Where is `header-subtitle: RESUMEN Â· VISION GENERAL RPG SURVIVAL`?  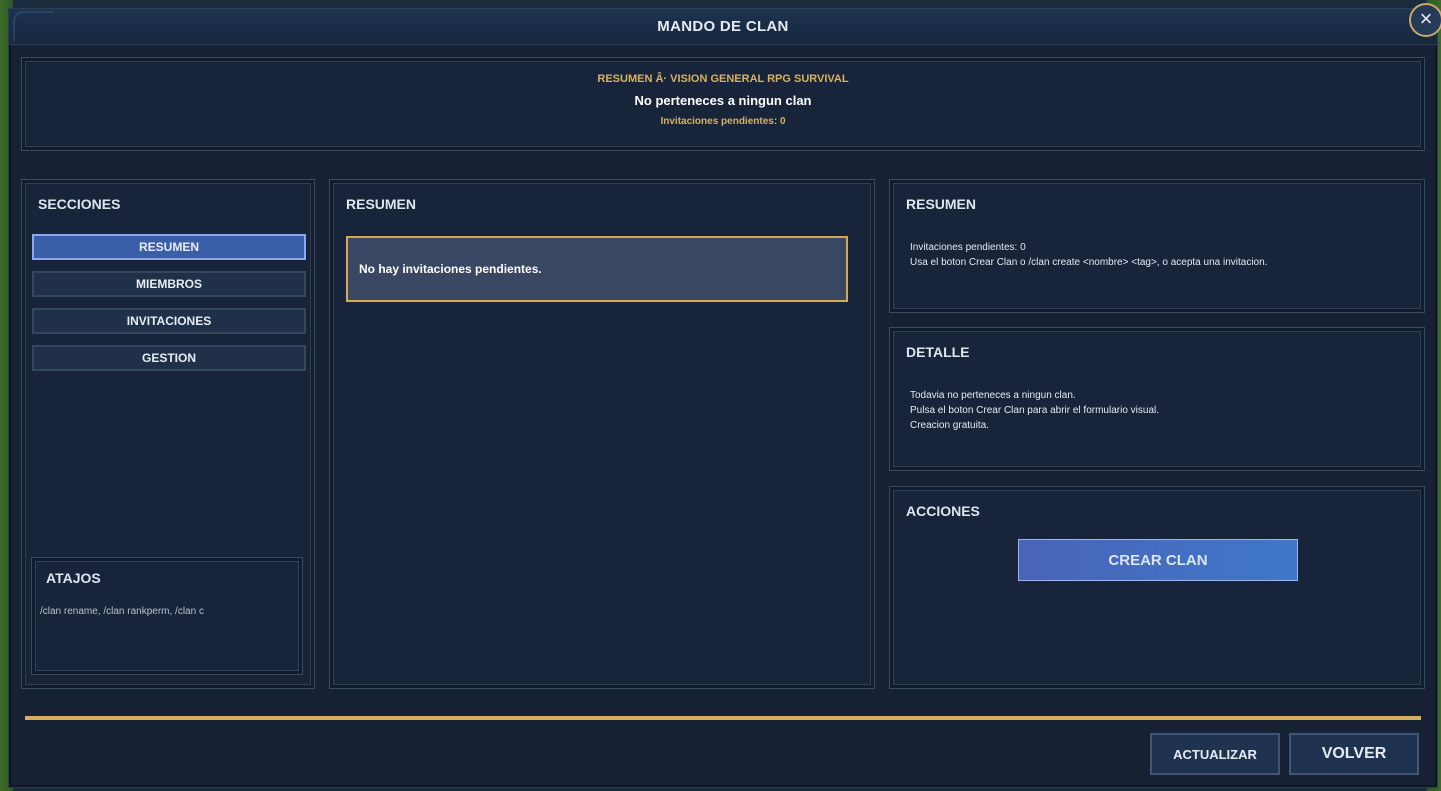
header-subtitle: RESUMEN Â· VISION GENERAL RPG SURVIVAL is located at coordinates (723, 79).